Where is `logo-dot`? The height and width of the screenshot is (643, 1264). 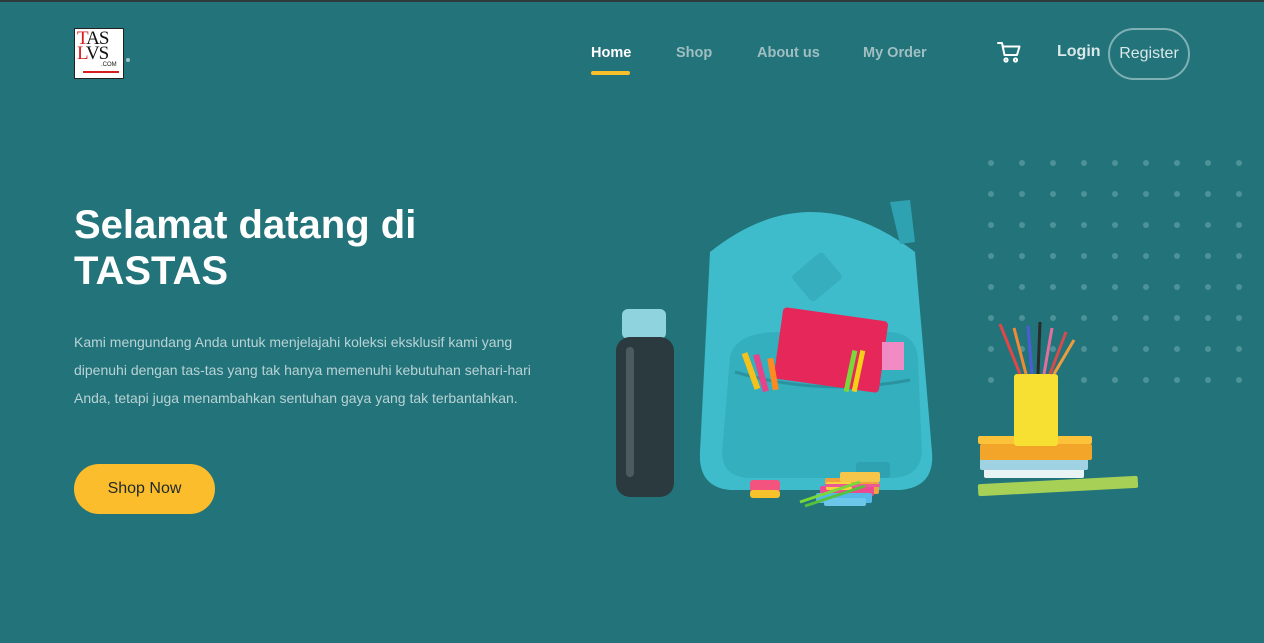
logo-dot is located at coordinates (128, 60).